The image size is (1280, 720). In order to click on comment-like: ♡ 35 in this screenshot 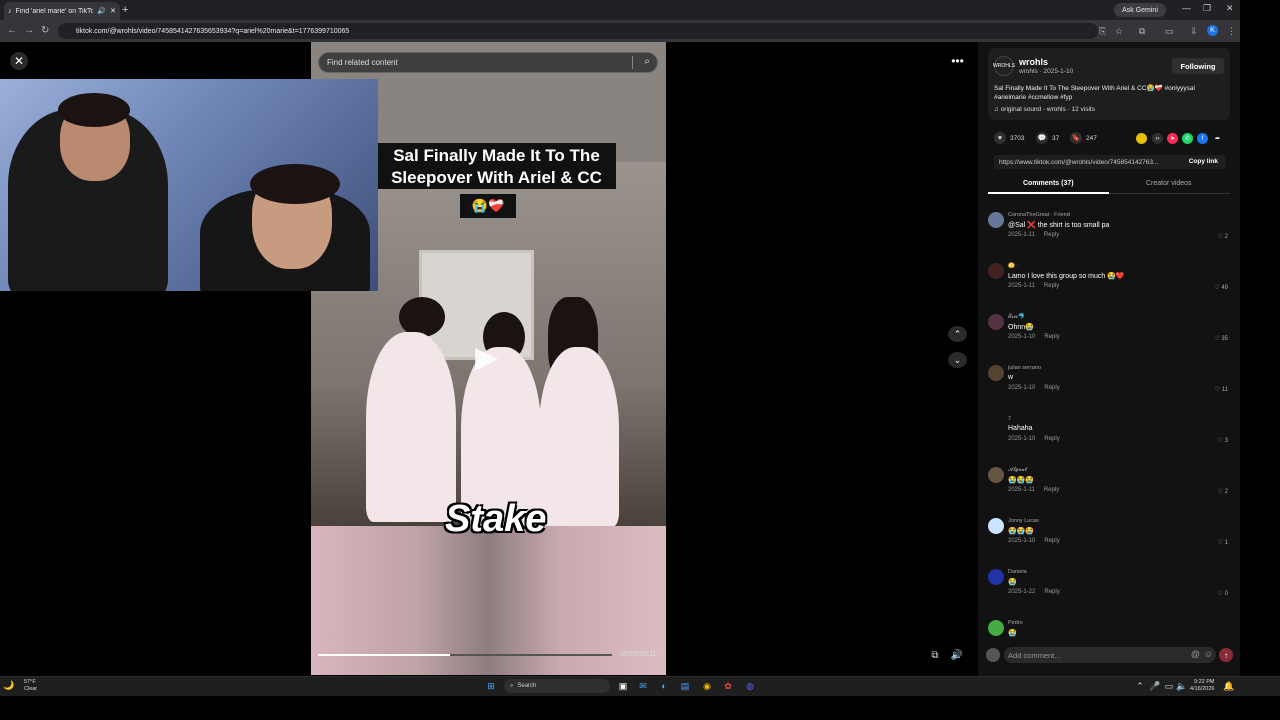, I will do `click(1221, 338)`.